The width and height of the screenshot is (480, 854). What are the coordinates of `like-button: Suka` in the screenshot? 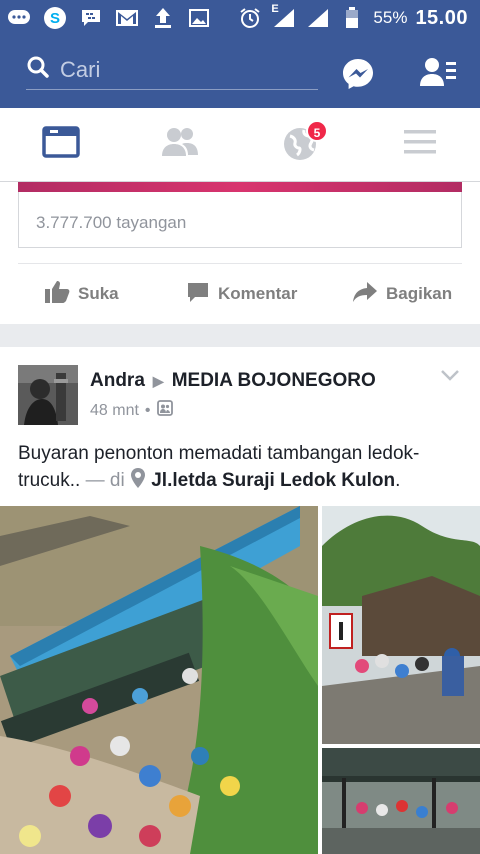 It's located at (81, 294).